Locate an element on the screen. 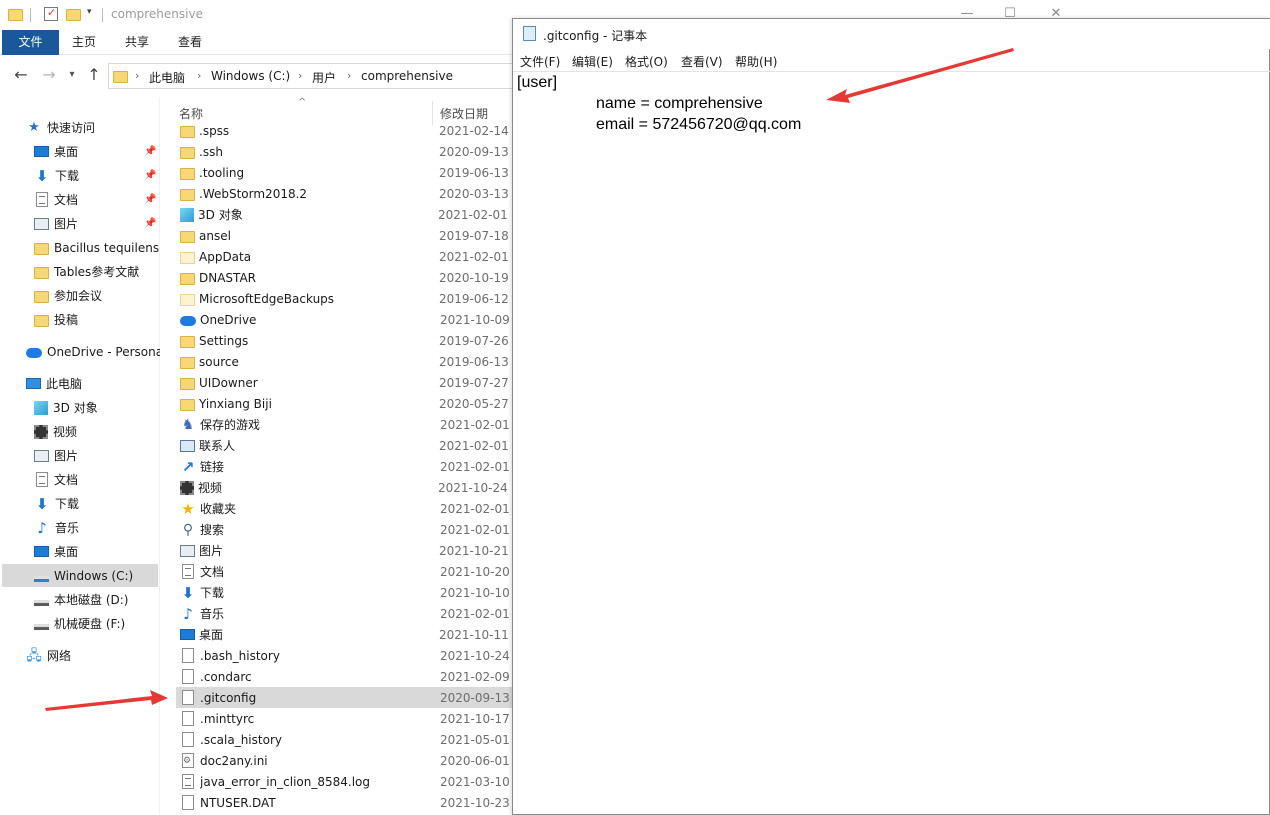  file-row: Settings 2019-07-26 is located at coordinates (345, 340).